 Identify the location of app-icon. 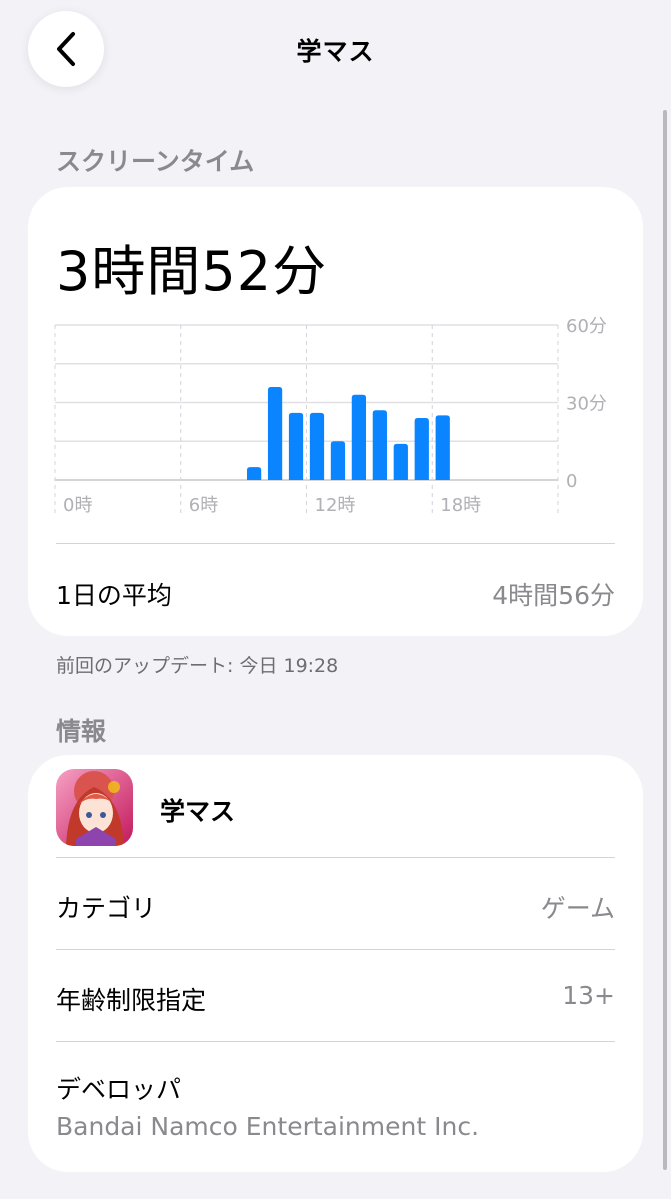
(94, 807).